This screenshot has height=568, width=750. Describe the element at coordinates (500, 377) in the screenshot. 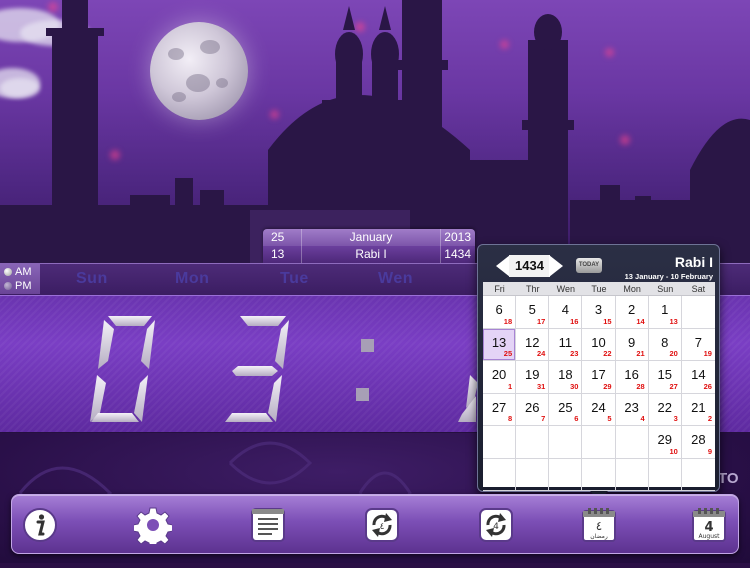

I see `calendar-day-cell: 20 1` at that location.